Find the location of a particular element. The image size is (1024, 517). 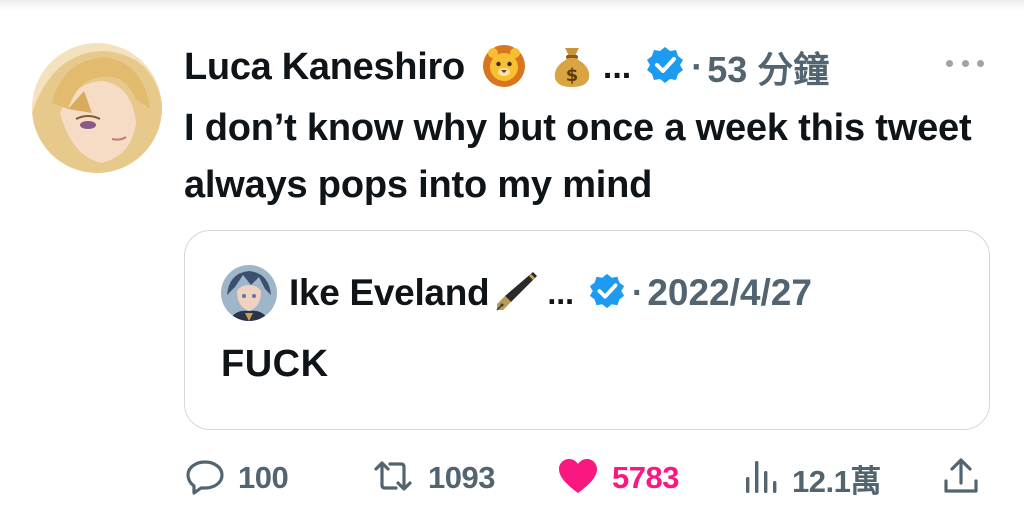

like-count: 5783 is located at coordinates (645, 477).